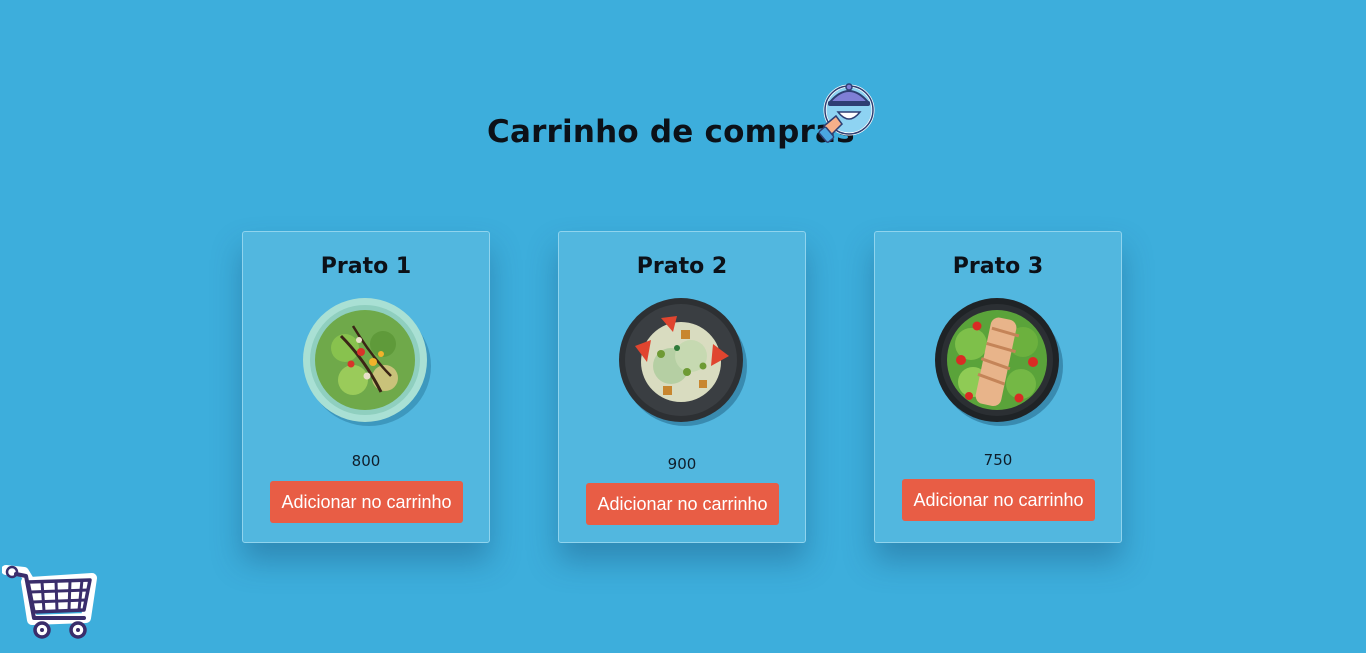 The height and width of the screenshot is (653, 1366). I want to click on page-title: Carrinho de compras, so click(671, 132).